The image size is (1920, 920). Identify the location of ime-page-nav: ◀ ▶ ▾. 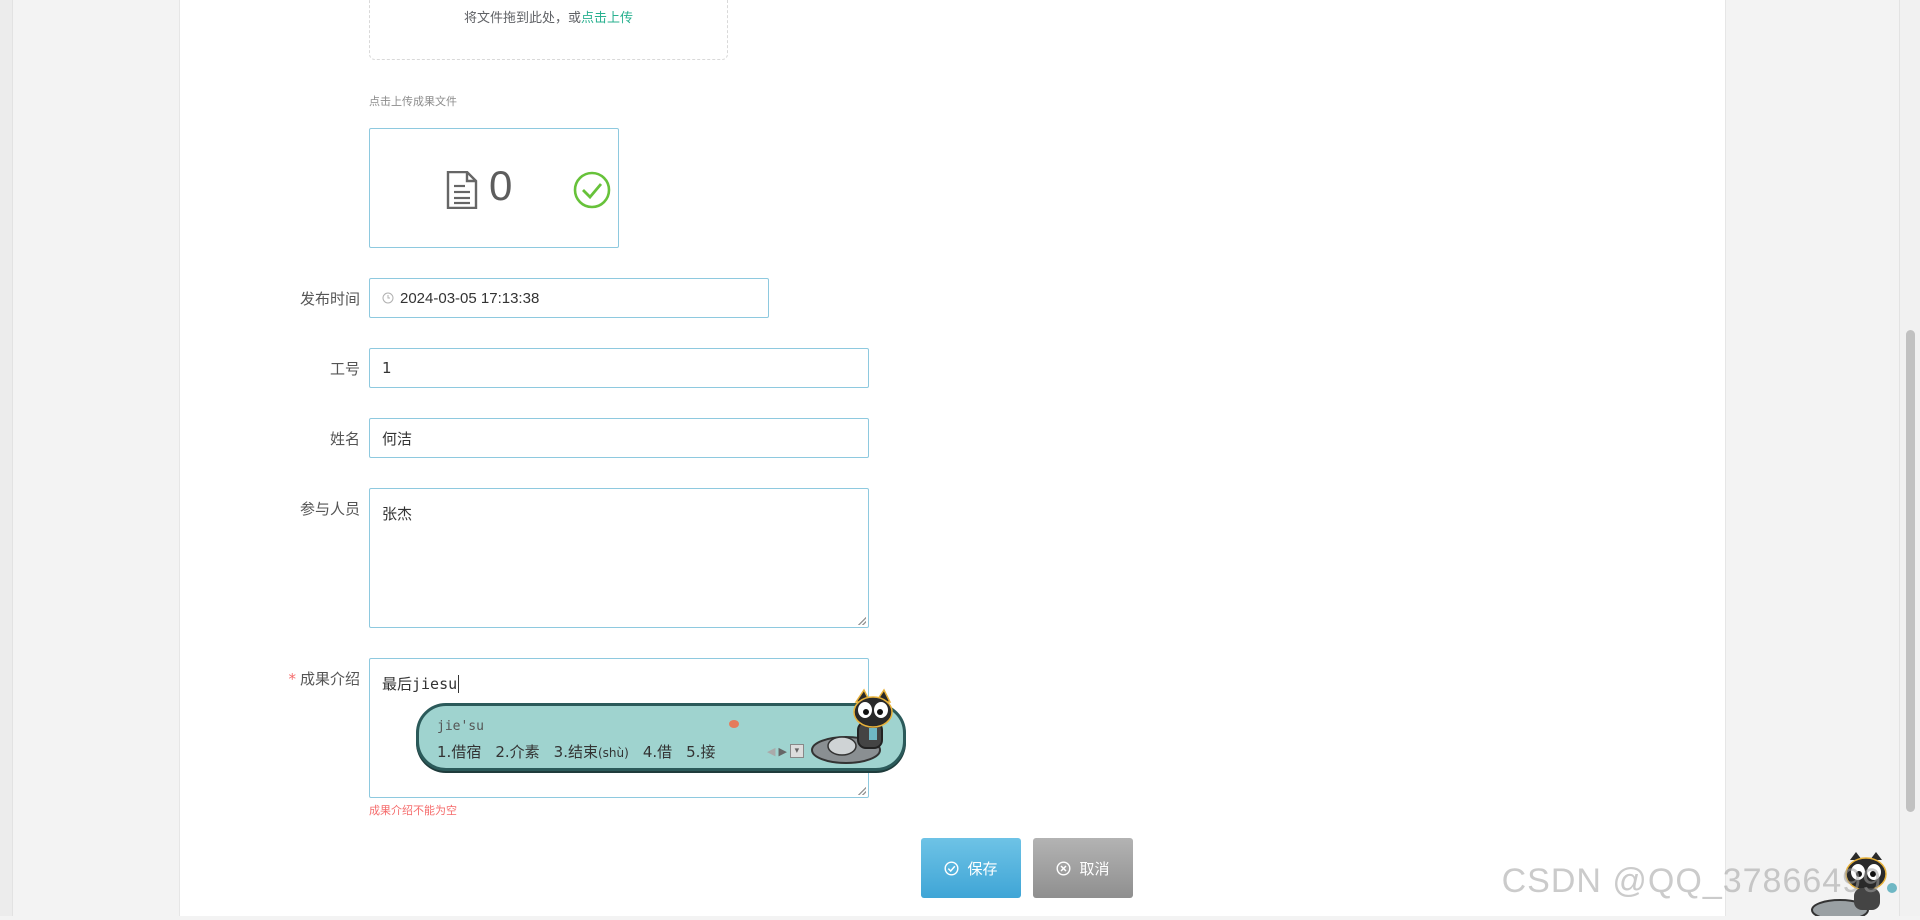
(785, 751).